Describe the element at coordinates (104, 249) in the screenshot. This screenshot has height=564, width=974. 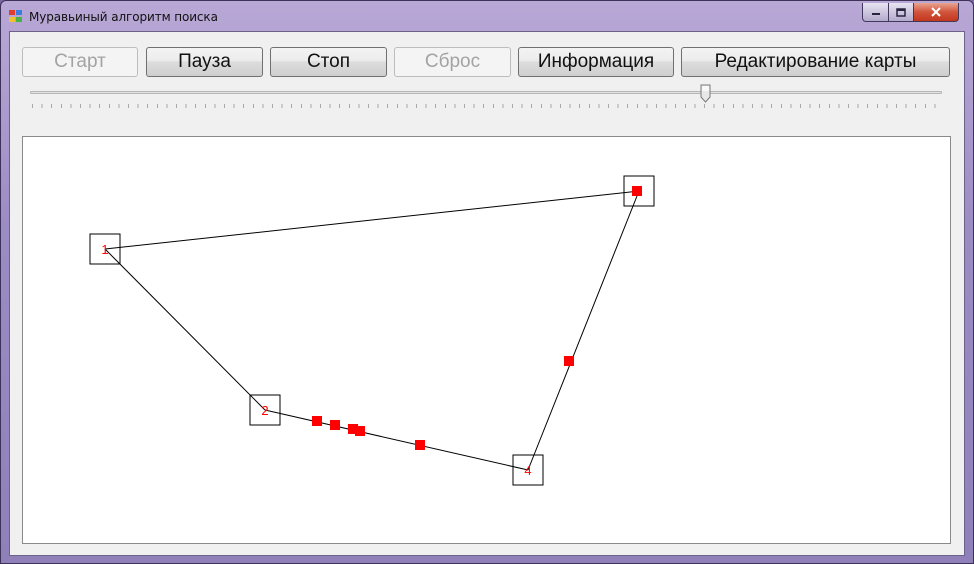
I see `map-node-label: 1` at that location.